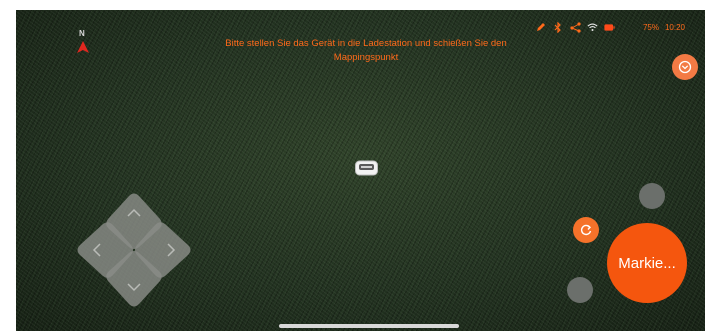 The image size is (710, 331). Describe the element at coordinates (134, 250) in the screenshot. I see `direction-pad` at that location.